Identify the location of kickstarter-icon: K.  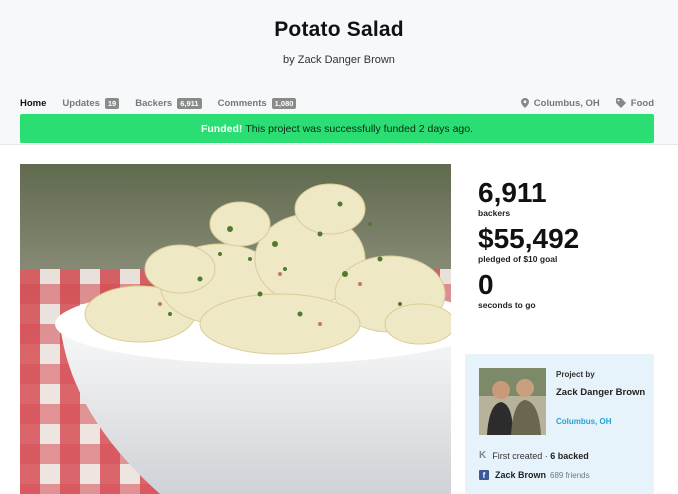
(483, 455).